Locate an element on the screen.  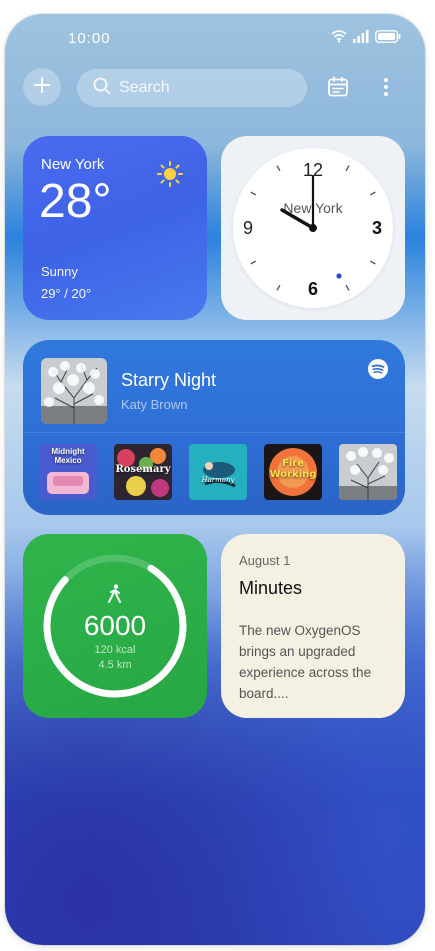
top-bar: Search is located at coordinates (215, 90).